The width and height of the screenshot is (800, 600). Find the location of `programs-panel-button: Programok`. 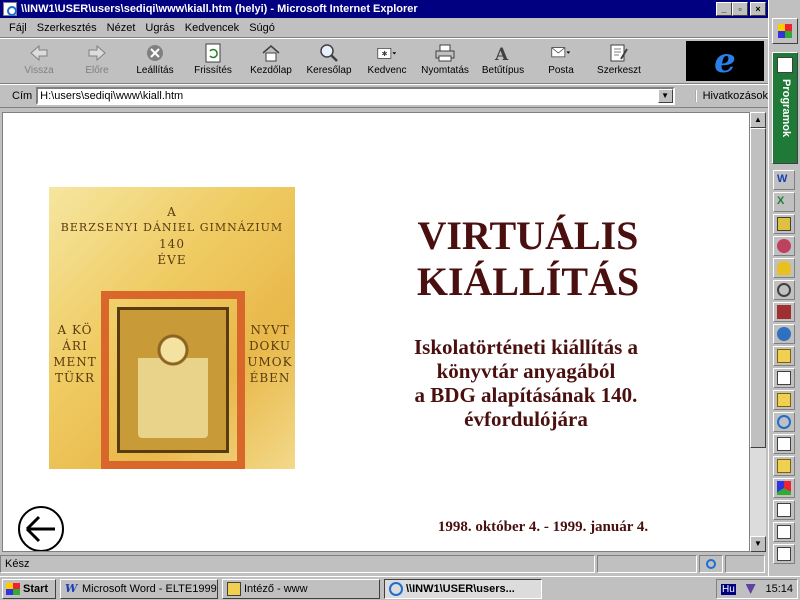

programs-panel-button: Programok is located at coordinates (785, 108).